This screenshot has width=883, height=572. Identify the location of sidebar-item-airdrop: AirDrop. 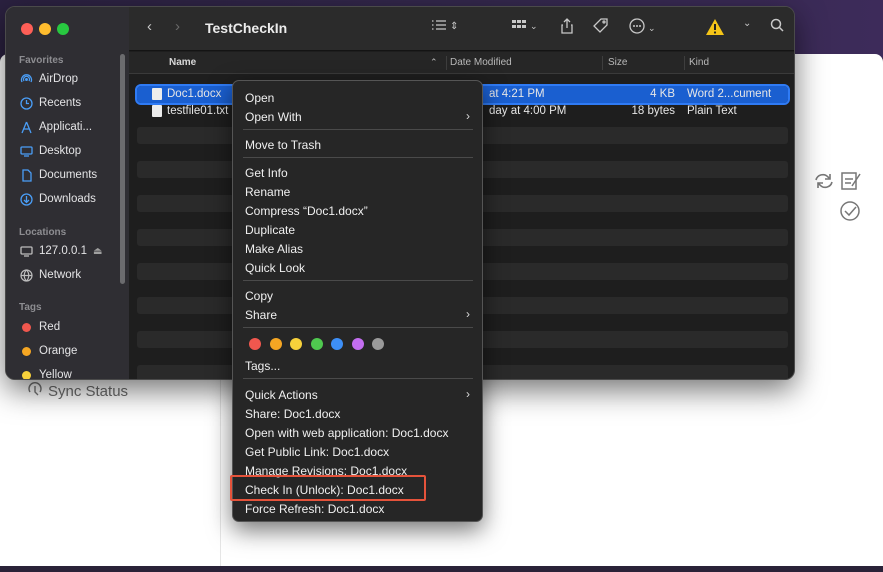
(48, 79).